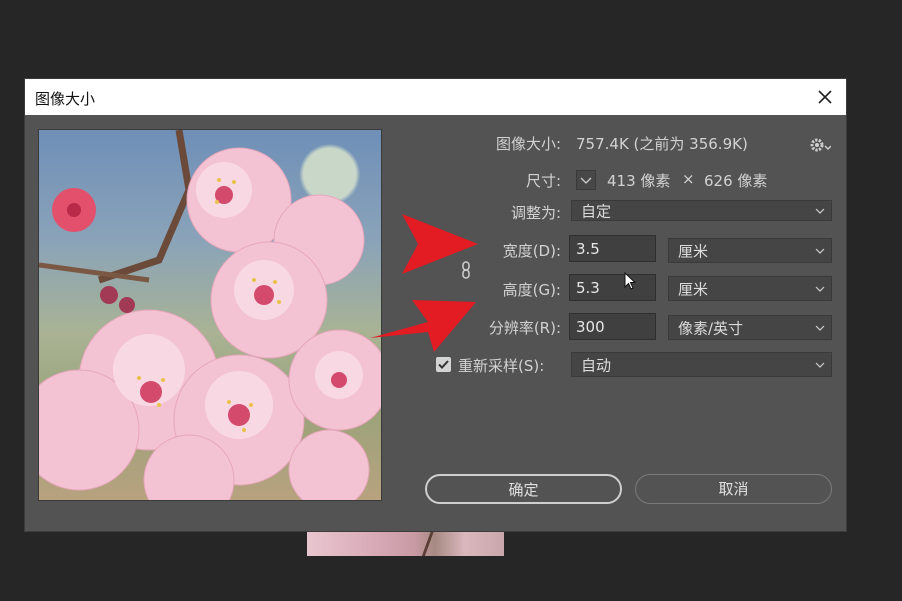 The width and height of the screenshot is (902, 601). I want to click on times-sign: ×, so click(688, 179).